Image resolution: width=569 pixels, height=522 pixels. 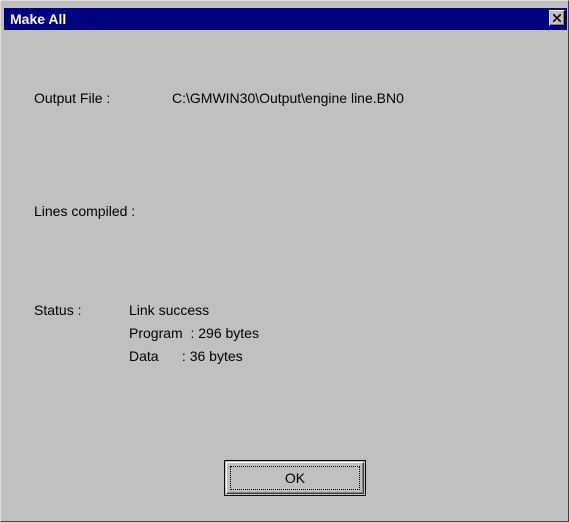 I want to click on lines-compiled-label: Lines compiled :, so click(x=85, y=211).